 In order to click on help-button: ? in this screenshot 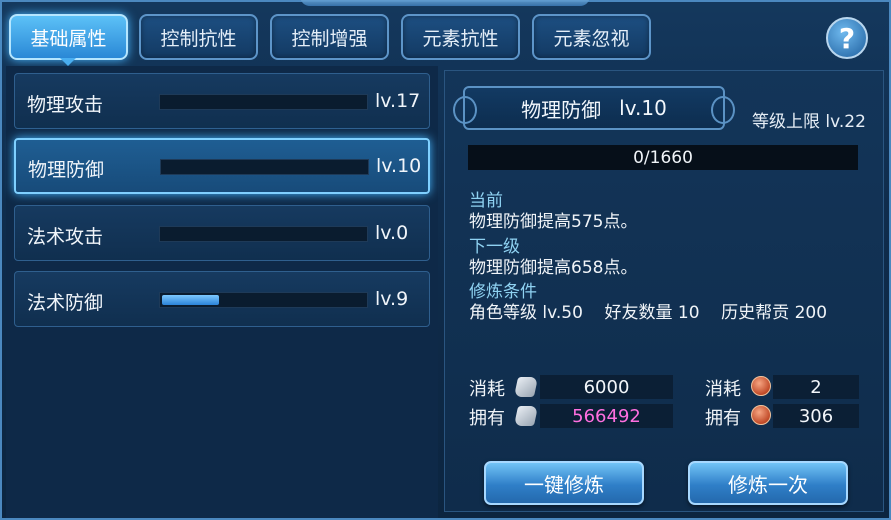, I will do `click(847, 38)`.